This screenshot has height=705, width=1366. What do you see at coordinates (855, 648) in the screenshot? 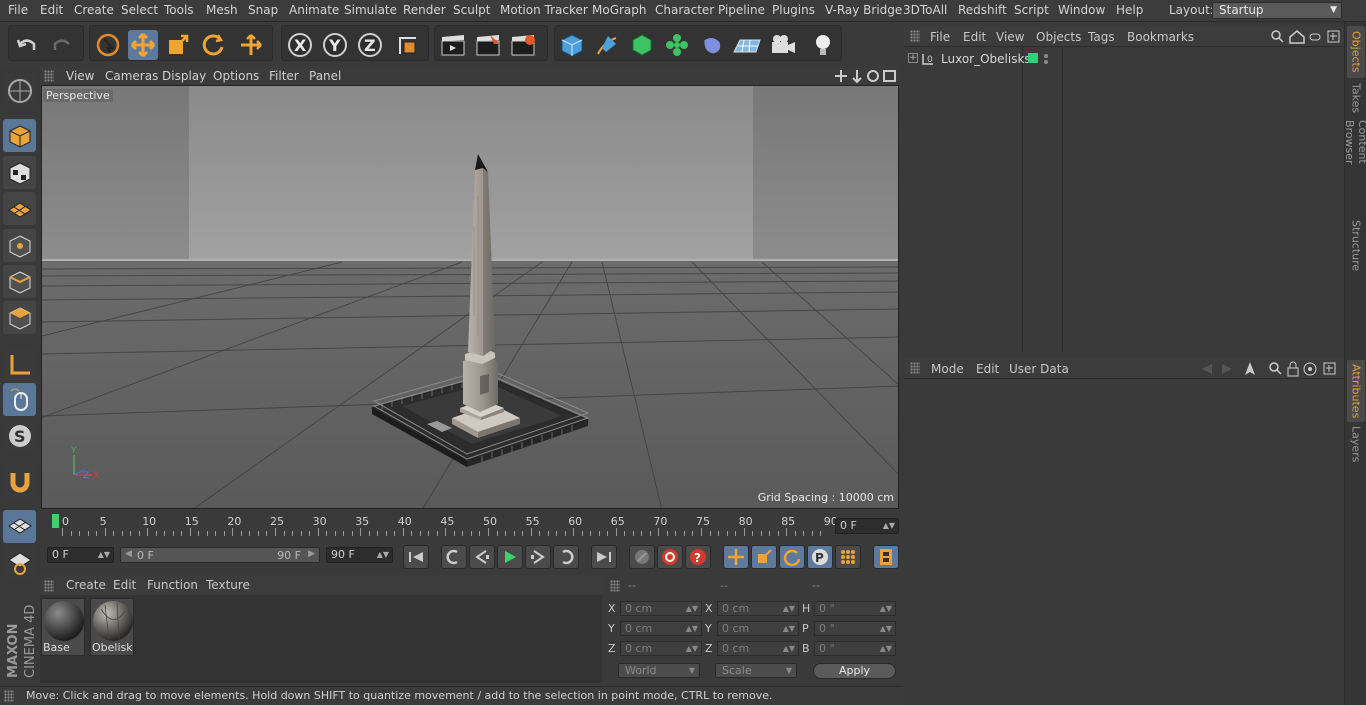
I see `rotation-b-field: 0 ° ▲▼` at bounding box center [855, 648].